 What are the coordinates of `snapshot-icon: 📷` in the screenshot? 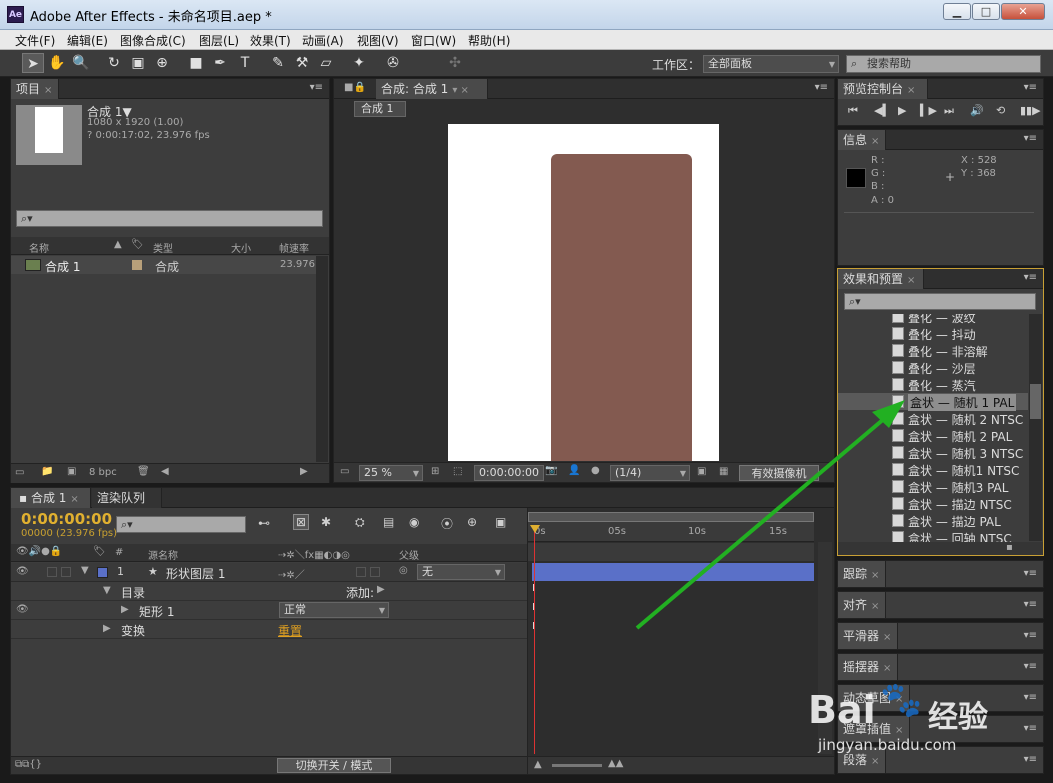 It's located at (551, 470).